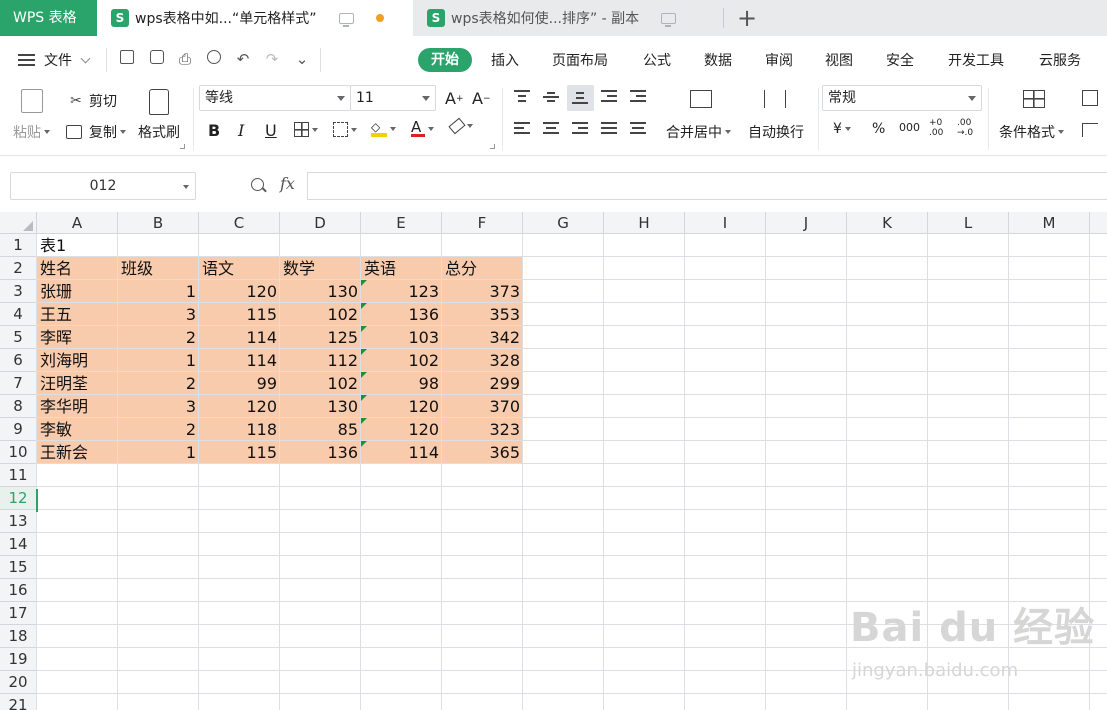 Image resolution: width=1107 pixels, height=710 pixels. What do you see at coordinates (965, 128) in the screenshot?
I see `decrease-decimal-button: .00 →.0` at bounding box center [965, 128].